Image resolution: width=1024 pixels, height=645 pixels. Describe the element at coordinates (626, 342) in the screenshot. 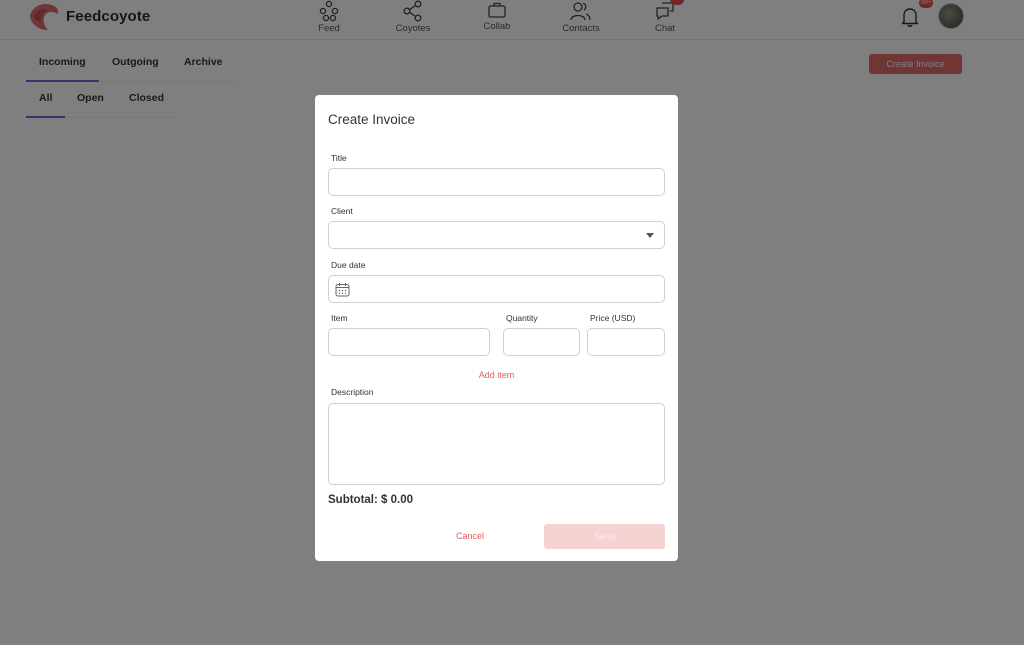

I see `price-input` at that location.